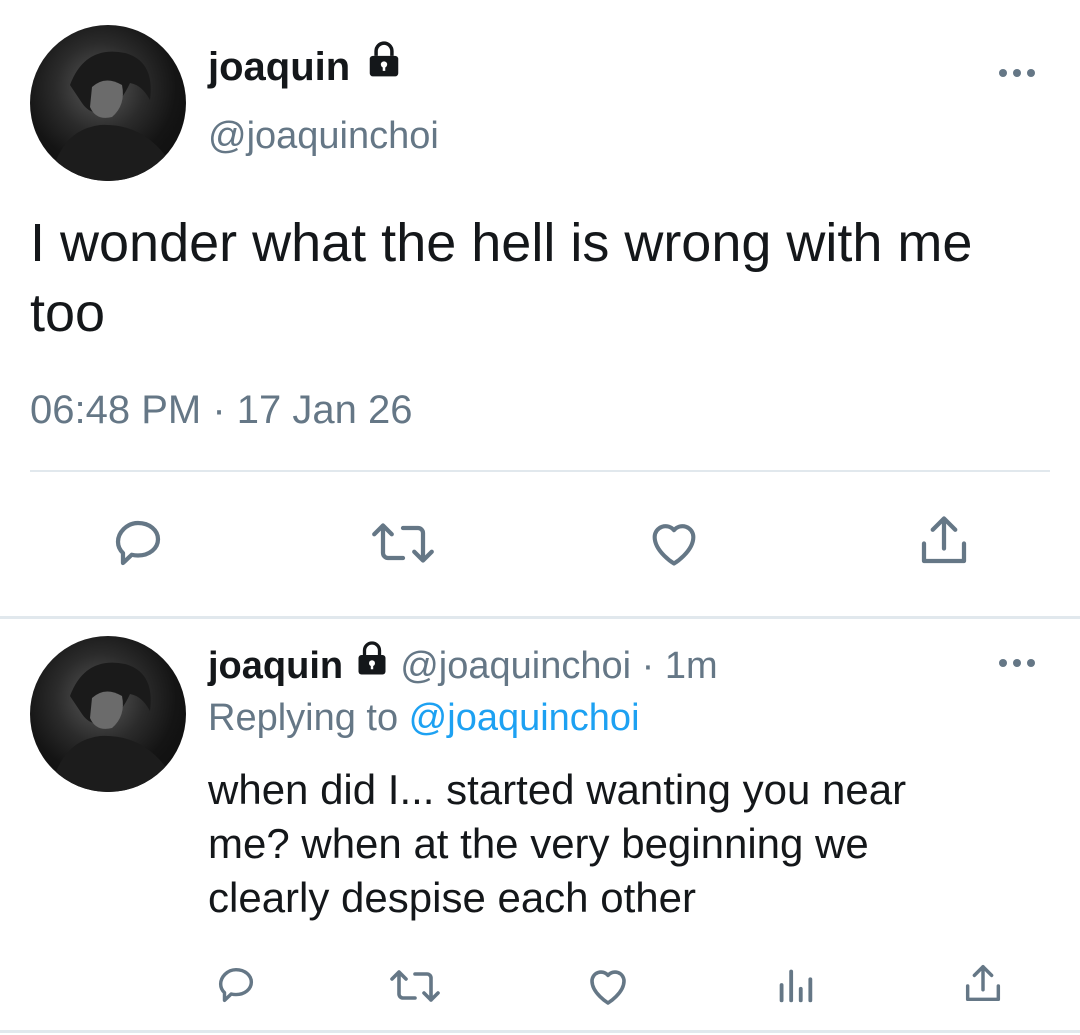 The image size is (1080, 1035). I want to click on tweet-text-line: I wonder what the hell is wrong with me, so click(501, 243).